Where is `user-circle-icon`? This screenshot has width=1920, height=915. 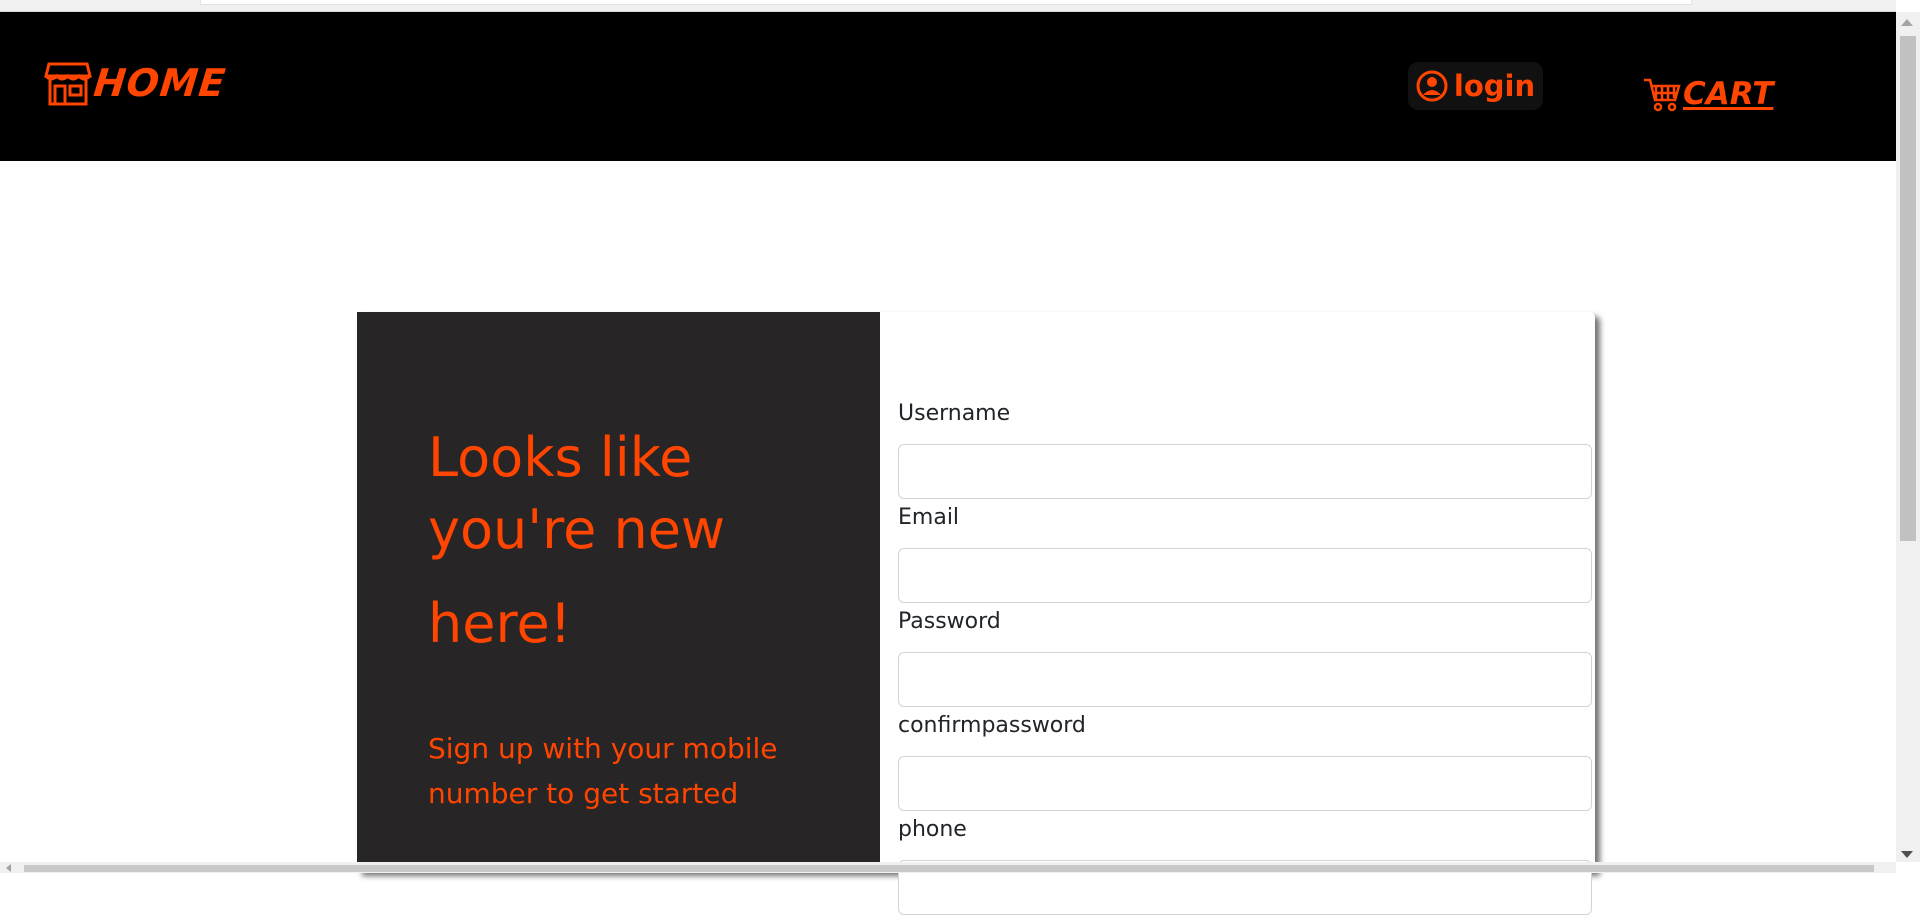 user-circle-icon is located at coordinates (1432, 86).